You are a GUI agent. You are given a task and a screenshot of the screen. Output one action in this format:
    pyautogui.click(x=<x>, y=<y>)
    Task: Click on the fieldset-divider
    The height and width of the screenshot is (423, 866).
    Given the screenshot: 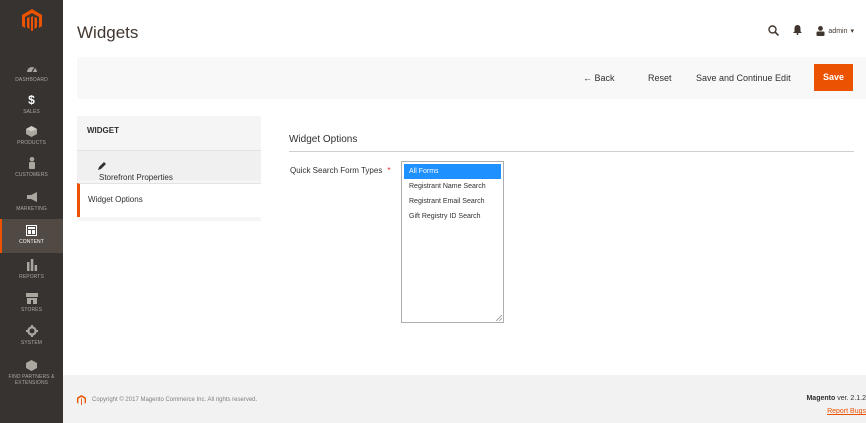 What is the action you would take?
    pyautogui.click(x=571, y=151)
    